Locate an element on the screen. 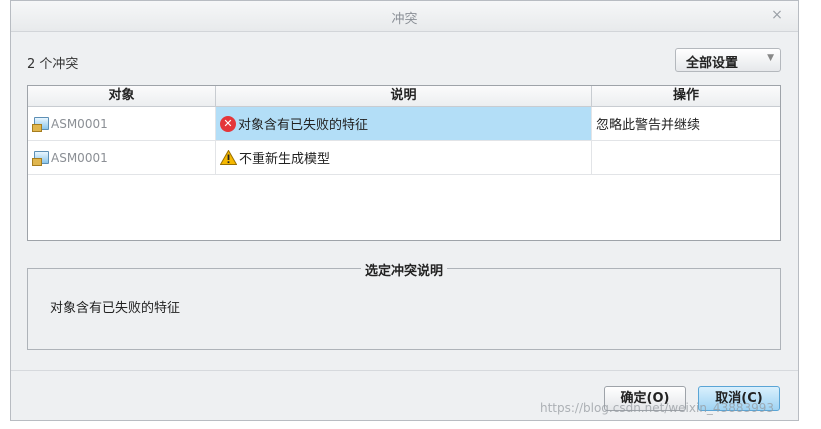 This screenshot has height=429, width=821. description-cell: ✕ 对象含有已失败的特征 is located at coordinates (404, 123).